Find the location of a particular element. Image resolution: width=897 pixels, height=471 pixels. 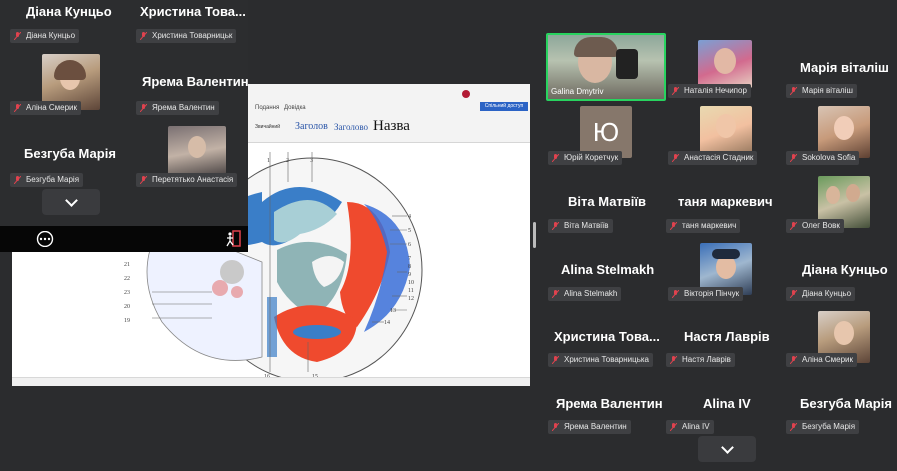

diagram-label: 7 is located at coordinates (409, 259).